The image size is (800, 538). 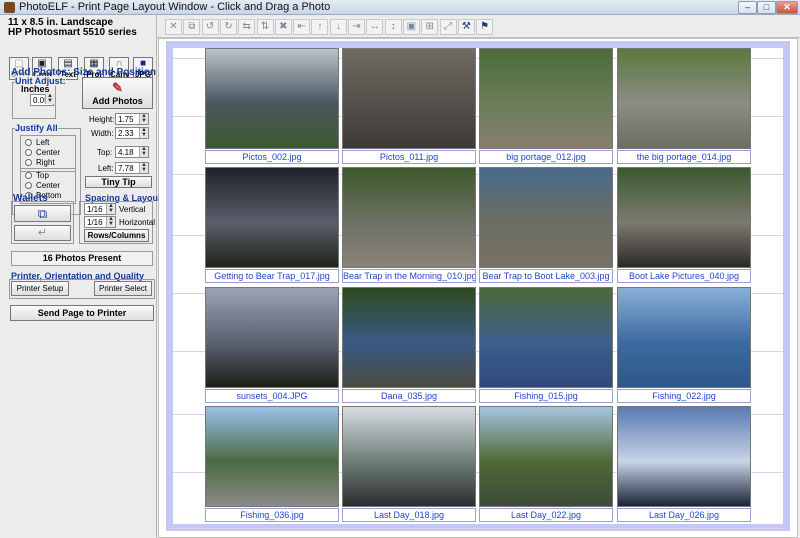 What do you see at coordinates (37, 142) in the screenshot?
I see `justify-left-radio: Left` at bounding box center [37, 142].